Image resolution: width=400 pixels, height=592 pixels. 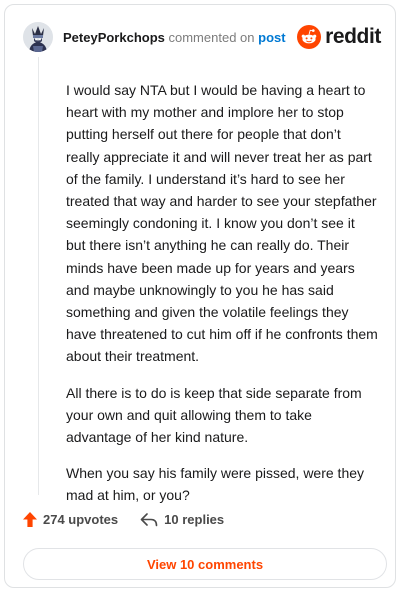 I want to click on upvote-button: 274 upvotes, so click(x=70, y=519).